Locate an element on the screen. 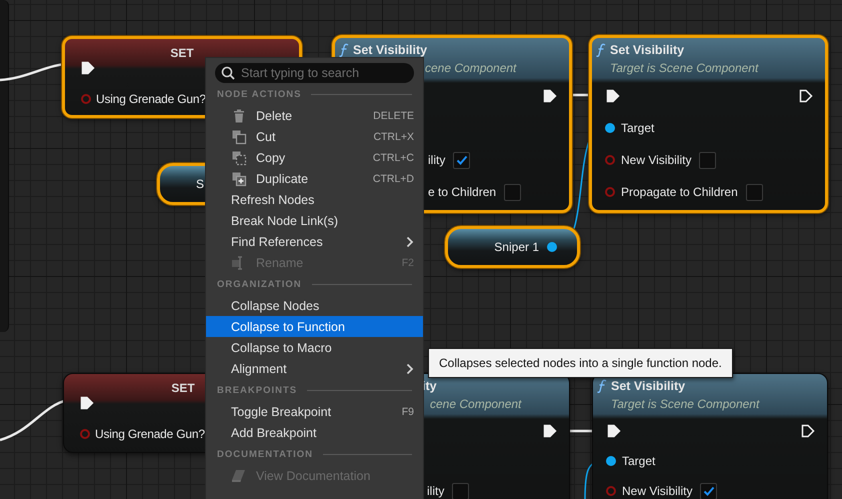  variable-name: Sniper 1 is located at coordinates (516, 247).